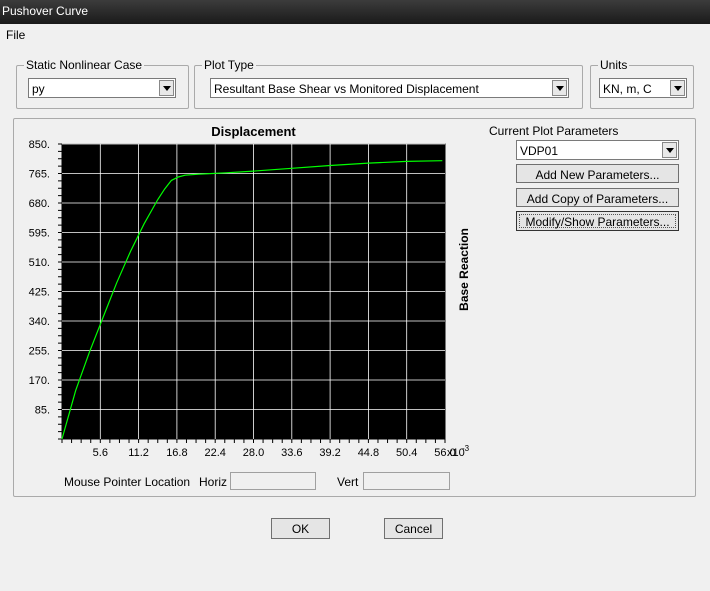 The width and height of the screenshot is (710, 591). What do you see at coordinates (406, 453) in the screenshot?
I see `x-tick-label: 50.4` at bounding box center [406, 453].